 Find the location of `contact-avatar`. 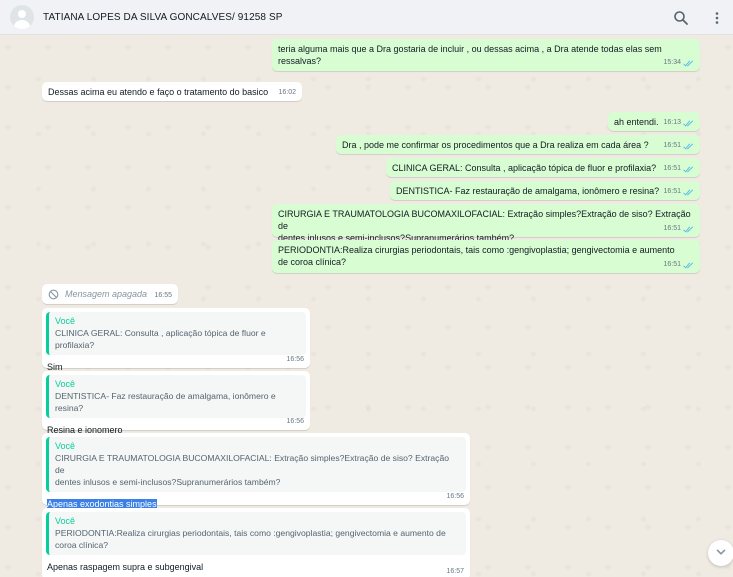

contact-avatar is located at coordinates (22, 17).